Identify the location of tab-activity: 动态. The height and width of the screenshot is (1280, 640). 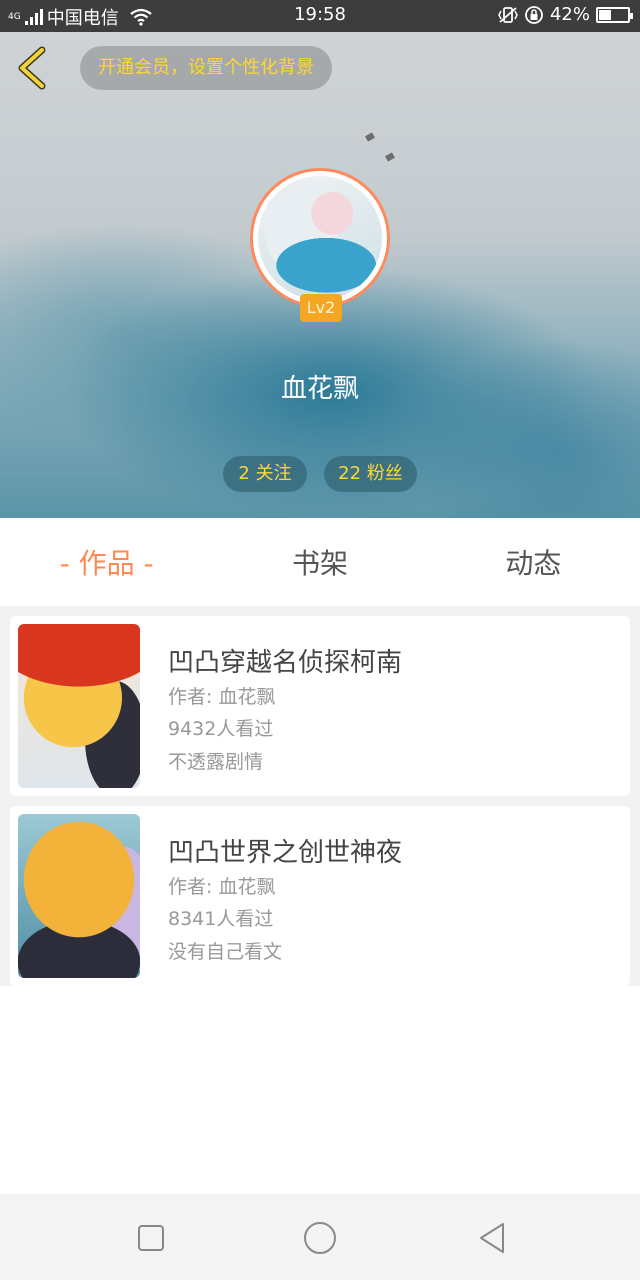
(533, 562).